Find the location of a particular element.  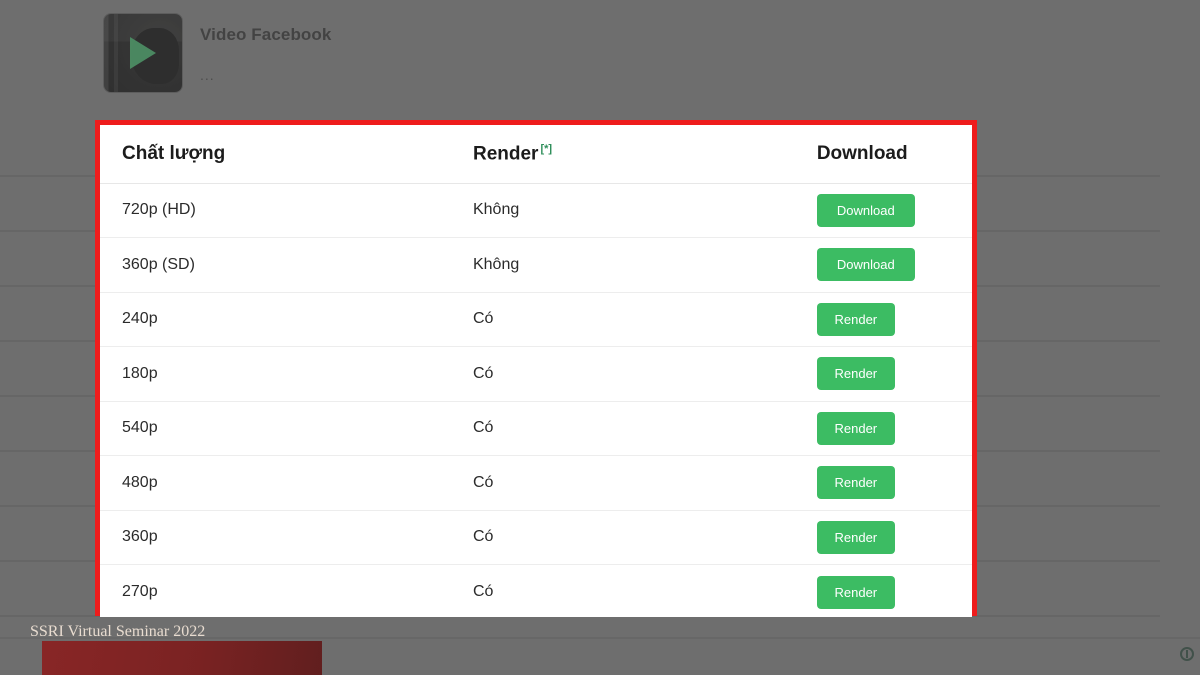

render-footnote-marker: [*] is located at coordinates (546, 148).